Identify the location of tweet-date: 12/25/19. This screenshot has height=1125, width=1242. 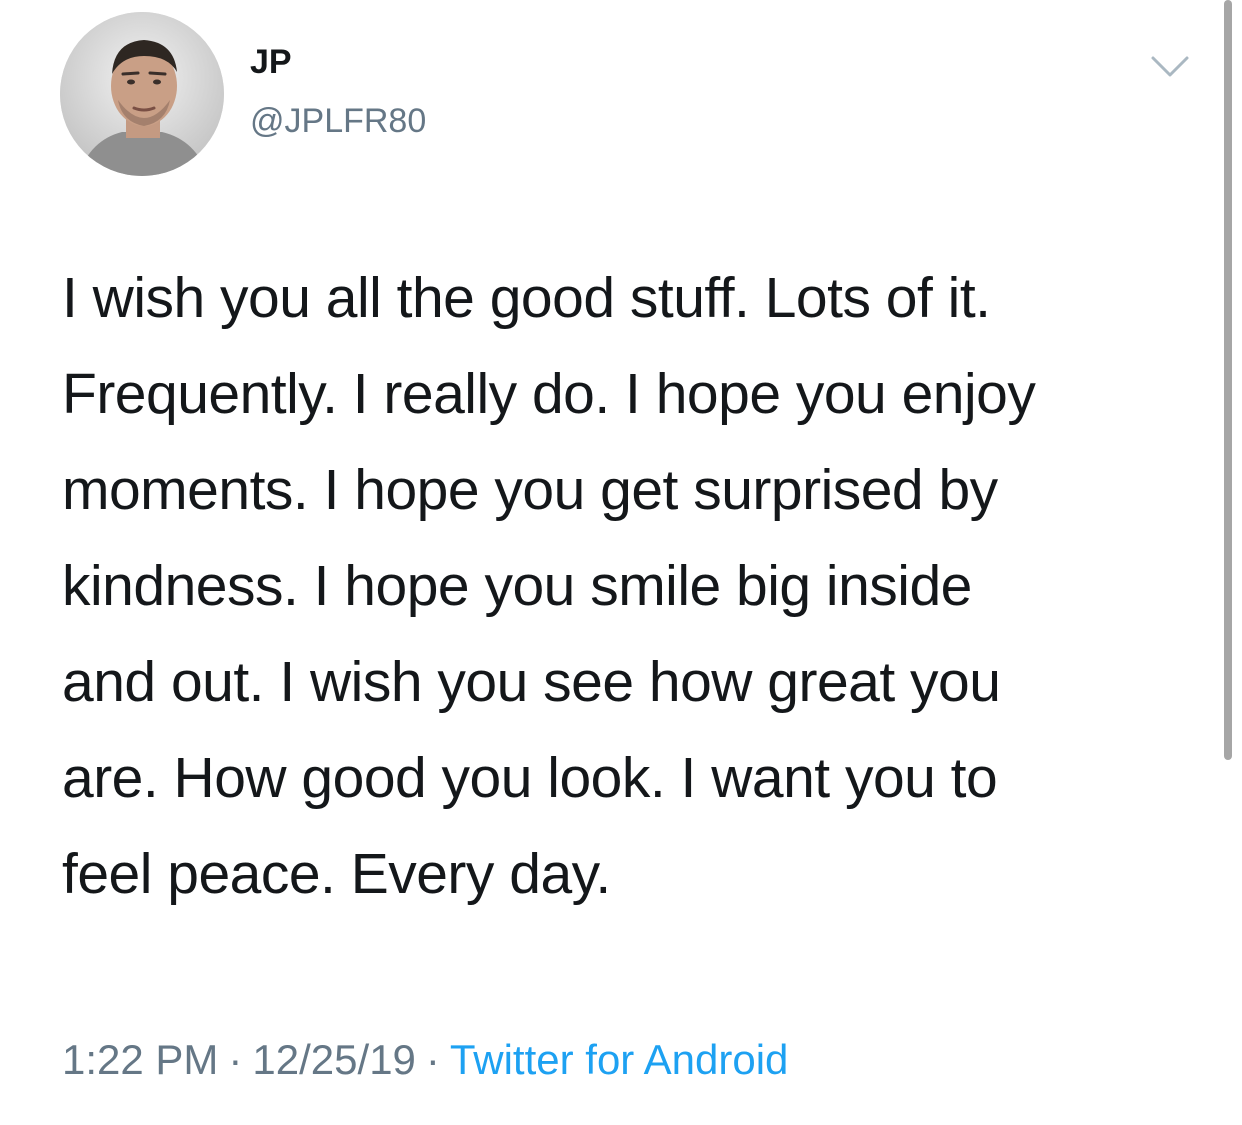
(334, 1059).